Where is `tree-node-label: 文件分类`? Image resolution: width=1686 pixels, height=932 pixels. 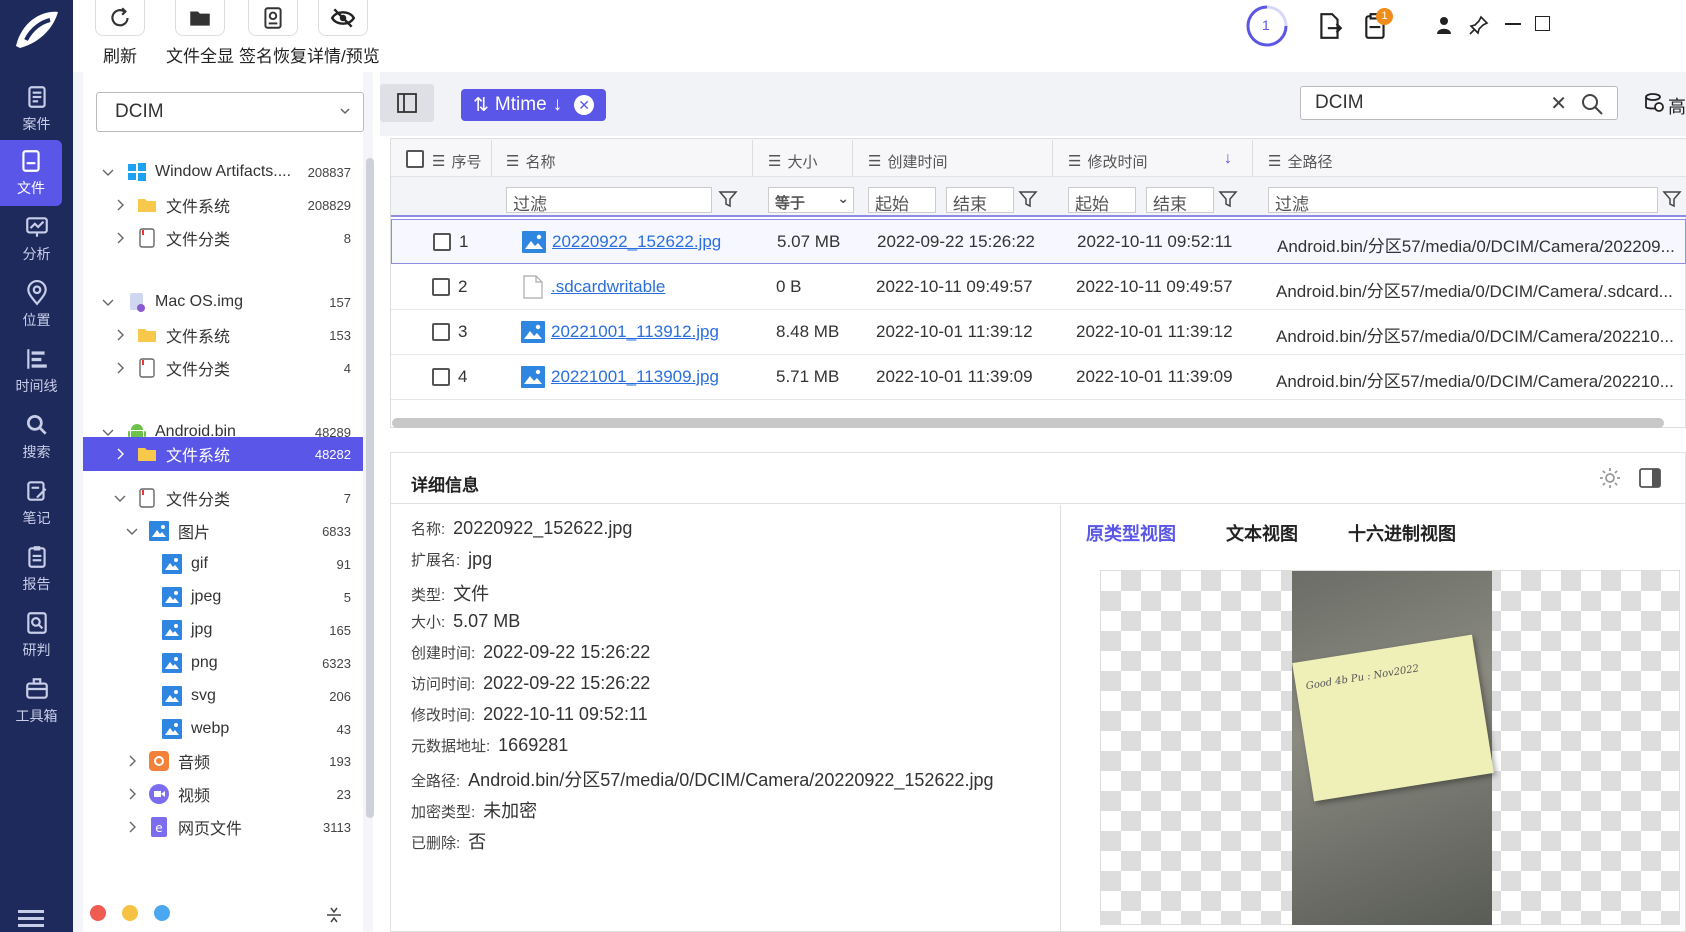
tree-node-label: 文件分类 is located at coordinates (198, 500).